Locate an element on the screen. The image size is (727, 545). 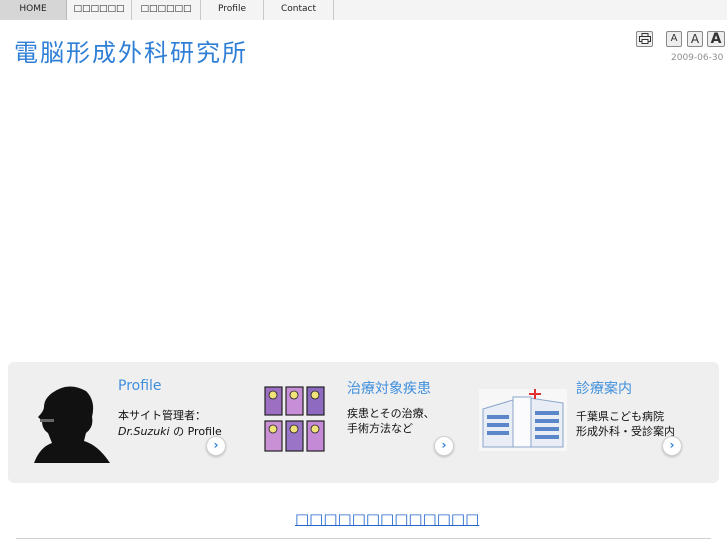
section-heading-link: □□□□□□□□□□□□□ is located at coordinates (387, 519).